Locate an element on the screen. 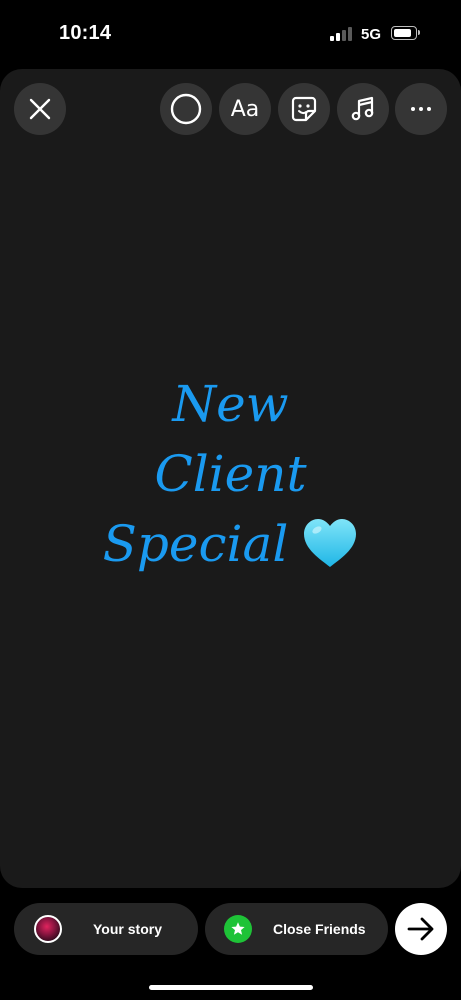 The image size is (461, 1000). sticker-icon is located at coordinates (304, 109).